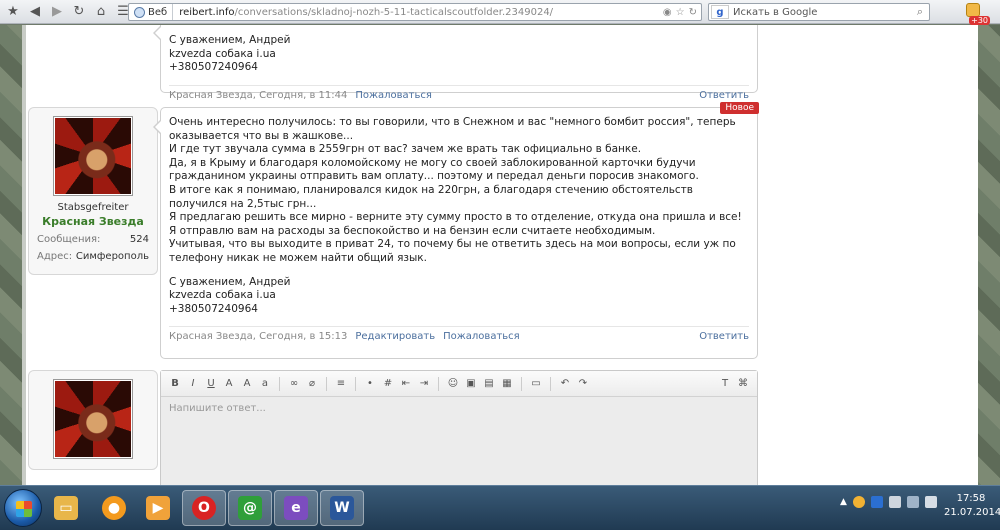  I want to click on site-identity: Веб, so click(151, 12).